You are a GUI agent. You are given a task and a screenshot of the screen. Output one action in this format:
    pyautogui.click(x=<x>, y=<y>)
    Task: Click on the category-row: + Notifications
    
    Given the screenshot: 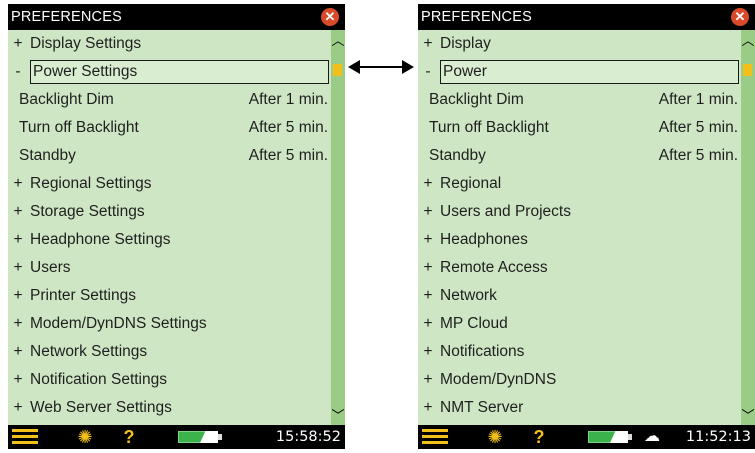 What is the action you would take?
    pyautogui.click(x=579, y=352)
    